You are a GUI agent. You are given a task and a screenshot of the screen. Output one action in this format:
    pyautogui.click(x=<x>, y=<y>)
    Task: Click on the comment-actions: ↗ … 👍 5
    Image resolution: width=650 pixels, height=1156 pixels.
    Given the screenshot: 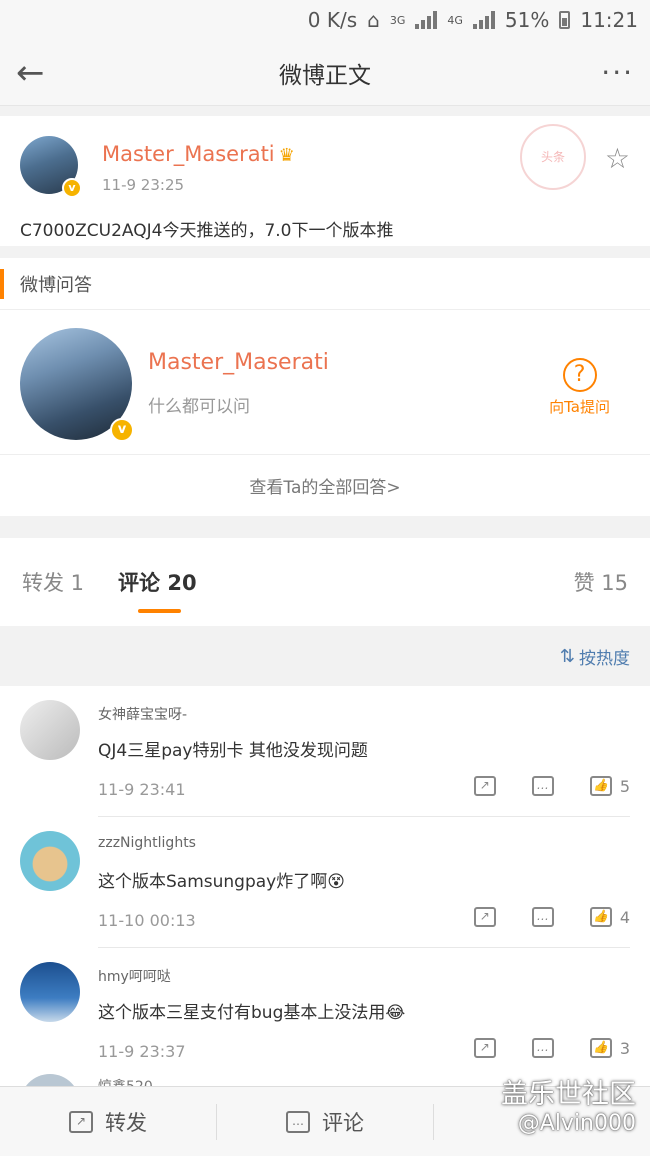 What is the action you would take?
    pyautogui.click(x=551, y=786)
    